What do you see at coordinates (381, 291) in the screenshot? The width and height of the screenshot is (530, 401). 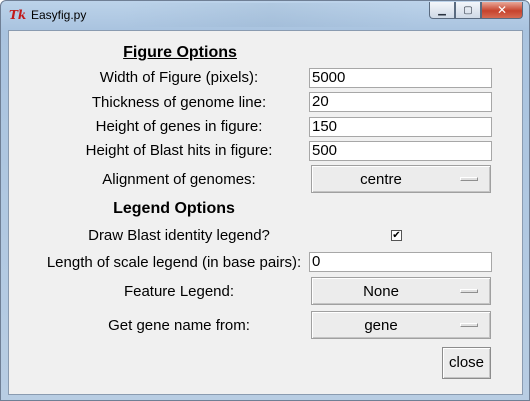 I see `feature-legend-value: None` at bounding box center [381, 291].